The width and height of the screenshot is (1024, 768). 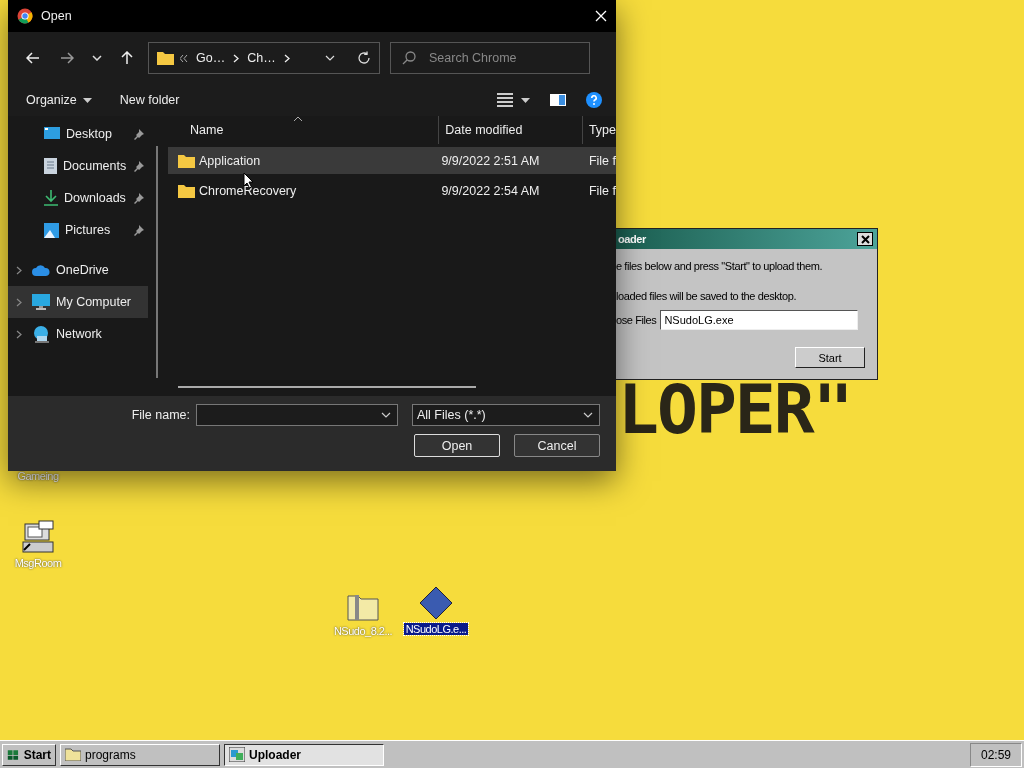 I want to click on zip-folder-icon, so click(x=363, y=607).